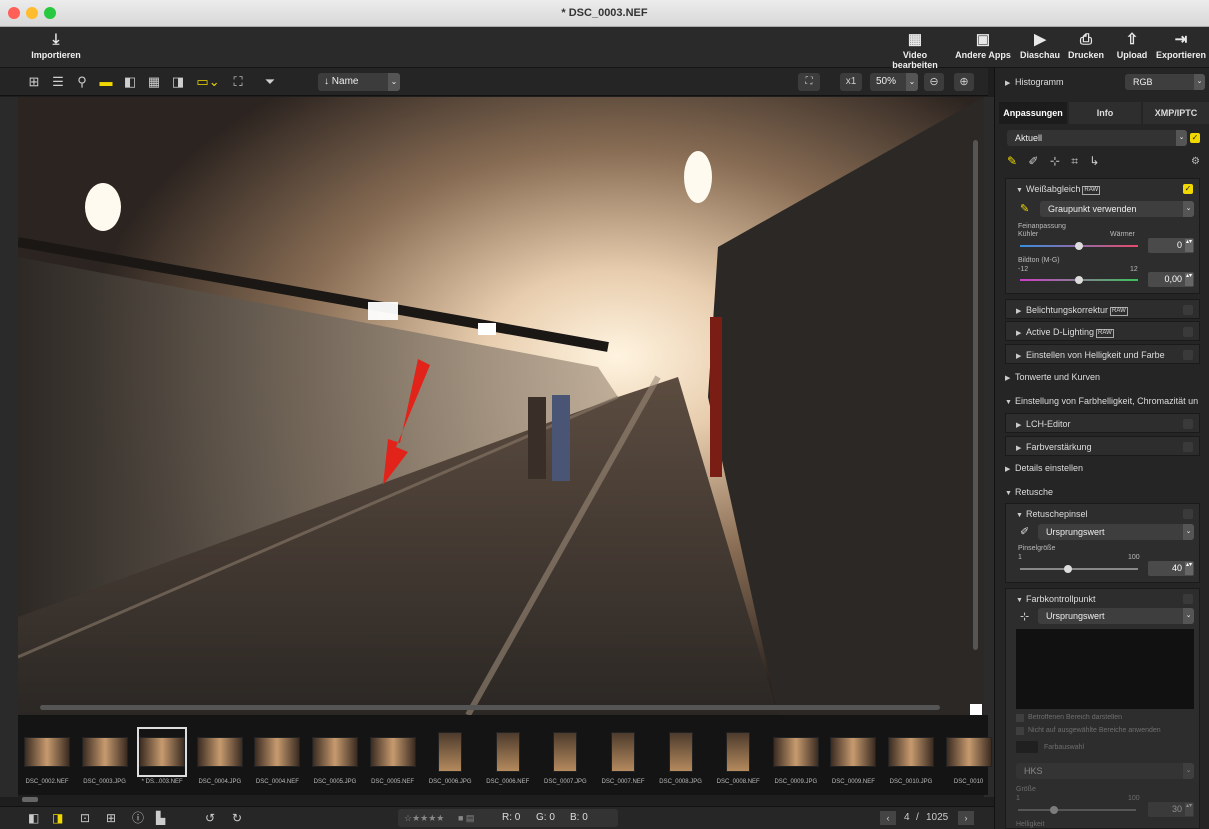 The width and height of the screenshot is (1209, 829). I want to click on zoom-x1-button: x1, so click(851, 82).